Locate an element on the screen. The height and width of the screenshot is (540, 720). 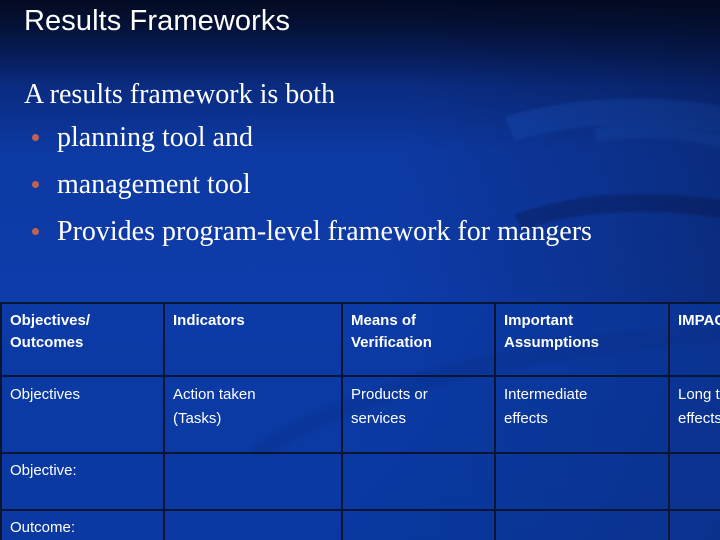
table-header-cell: Indicators is located at coordinates (253, 339).